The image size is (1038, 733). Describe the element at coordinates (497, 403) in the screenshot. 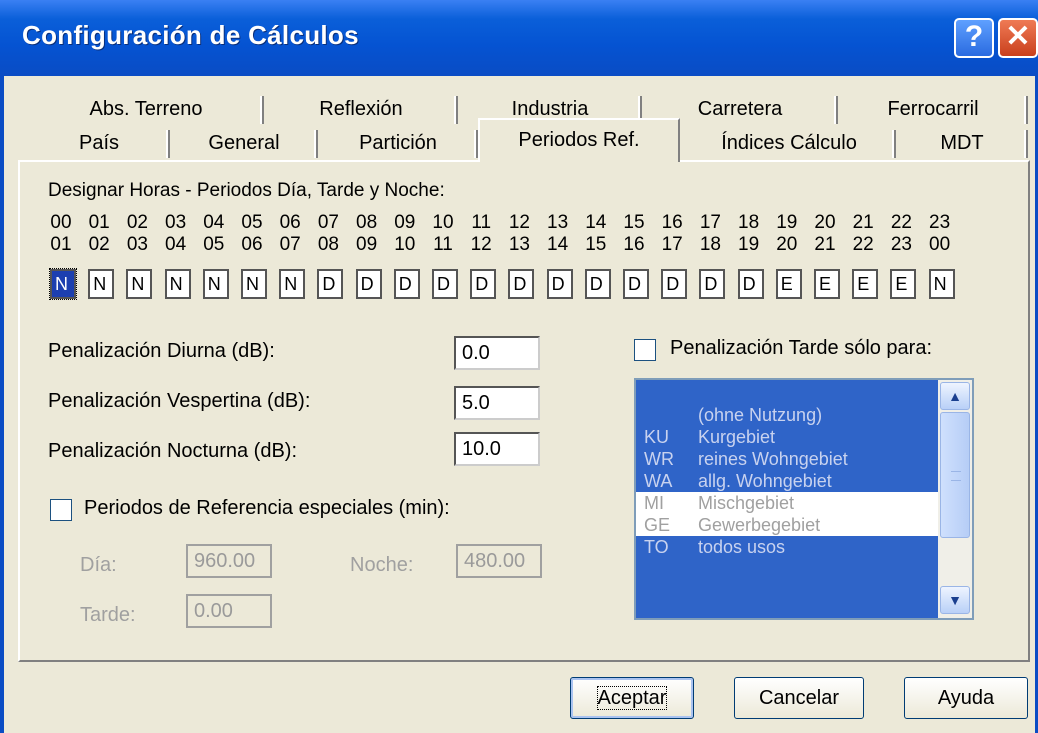

I see `evening-penalty-input: 5.0` at that location.